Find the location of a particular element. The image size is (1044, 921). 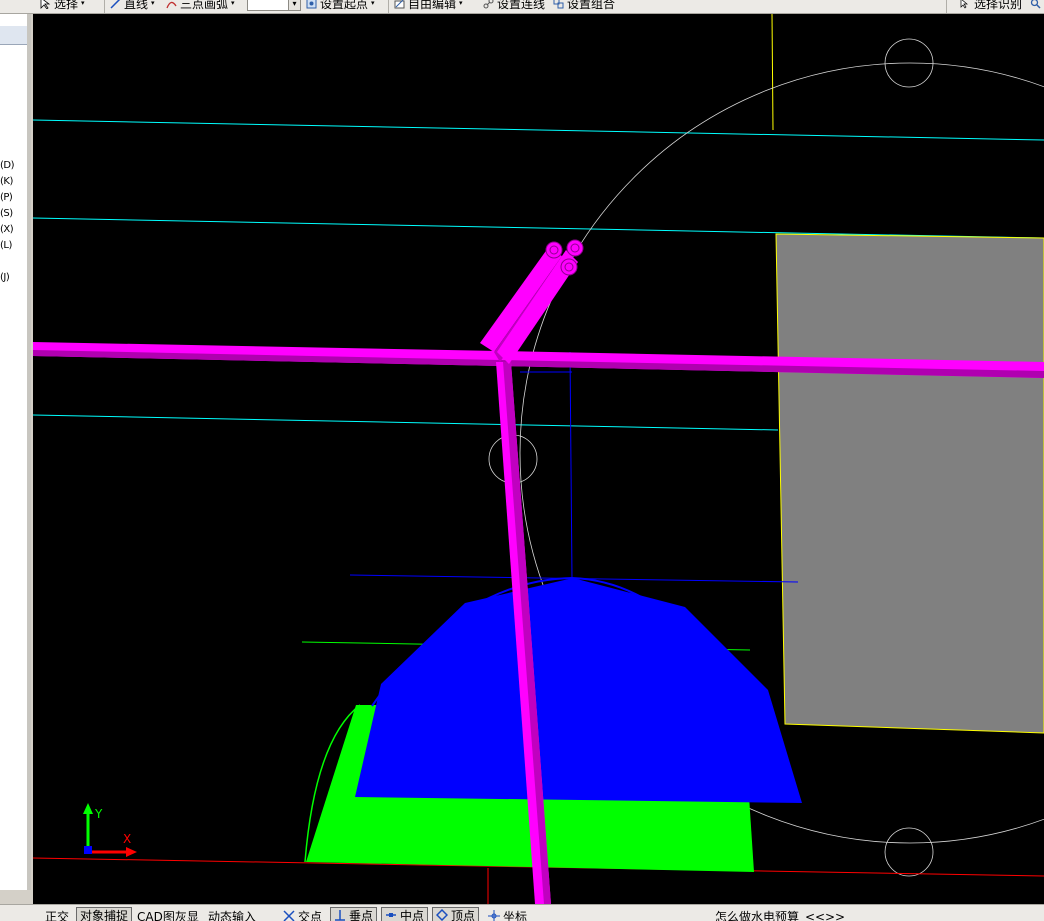

arc-icon is located at coordinates (171, 4).